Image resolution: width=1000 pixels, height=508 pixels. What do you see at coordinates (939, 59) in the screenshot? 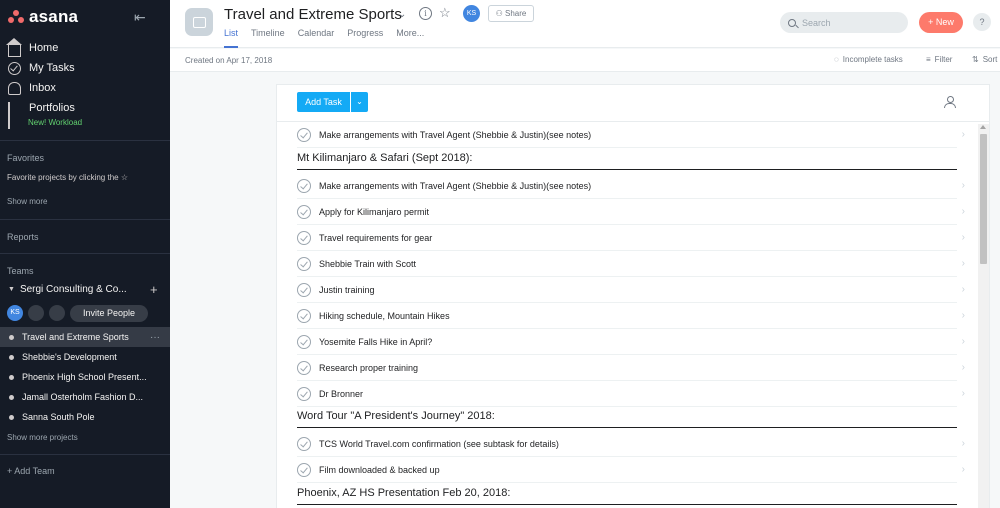
I see `filter-button: ≡ Filter` at bounding box center [939, 59].